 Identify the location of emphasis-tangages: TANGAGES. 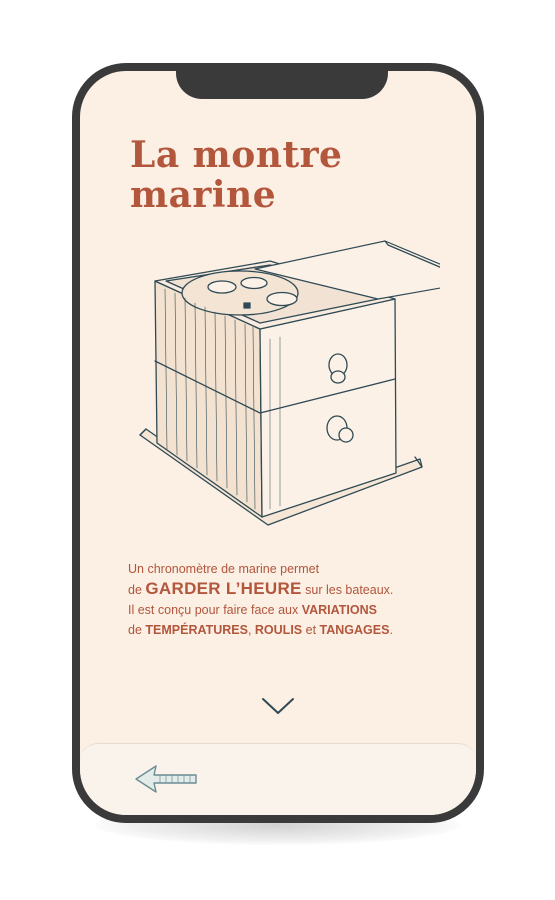
(354, 630).